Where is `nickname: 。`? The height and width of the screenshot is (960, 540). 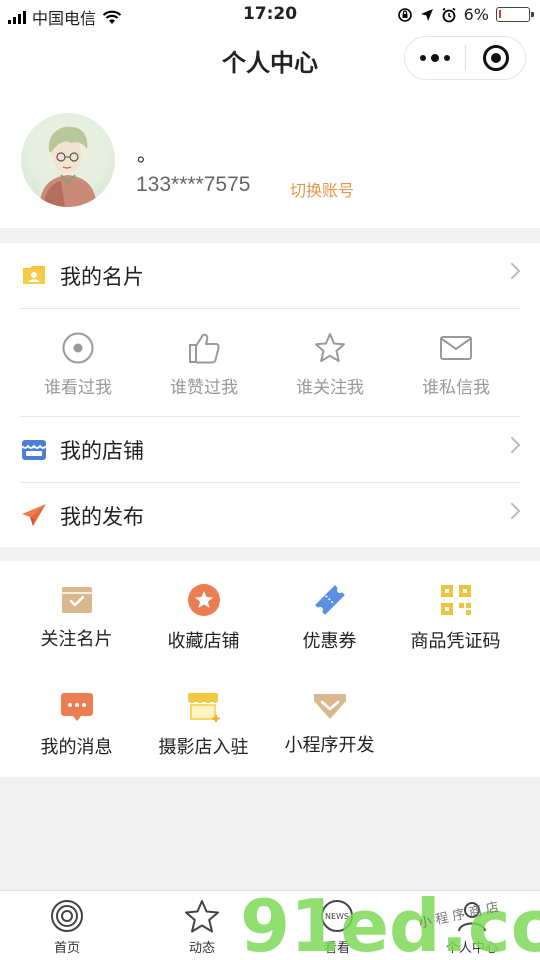 nickname: 。 is located at coordinates (147, 154).